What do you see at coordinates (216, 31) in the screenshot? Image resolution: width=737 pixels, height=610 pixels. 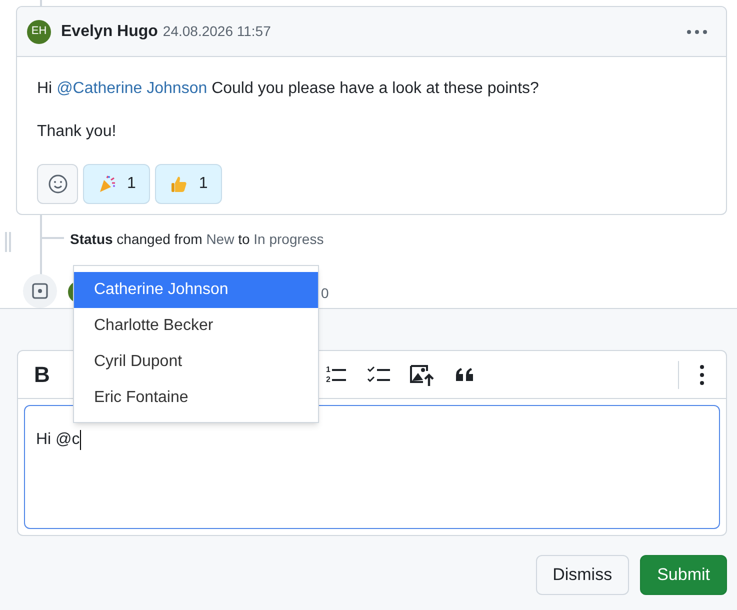 I see `timestamp: 24.08.2026 11:57` at bounding box center [216, 31].